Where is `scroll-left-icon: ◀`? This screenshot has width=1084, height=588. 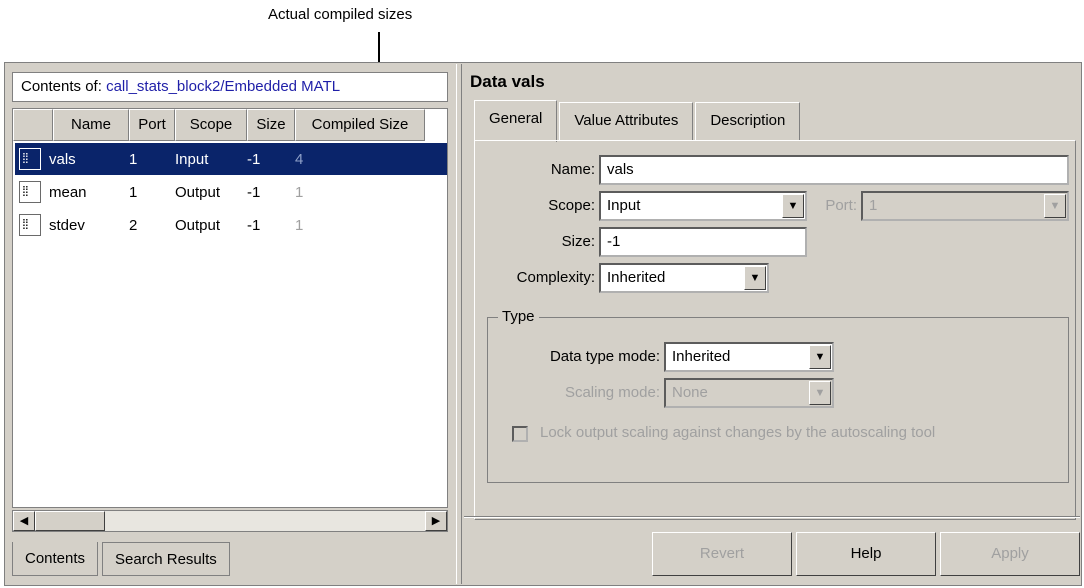 scroll-left-icon: ◀ is located at coordinates (24, 521).